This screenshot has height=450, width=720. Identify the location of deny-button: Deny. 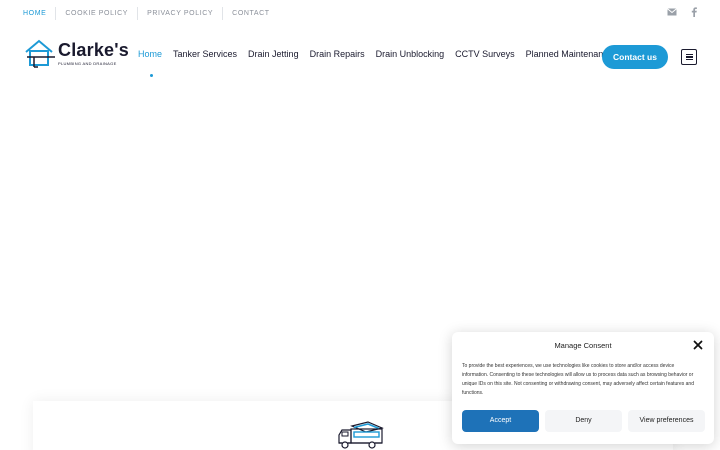
(583, 421).